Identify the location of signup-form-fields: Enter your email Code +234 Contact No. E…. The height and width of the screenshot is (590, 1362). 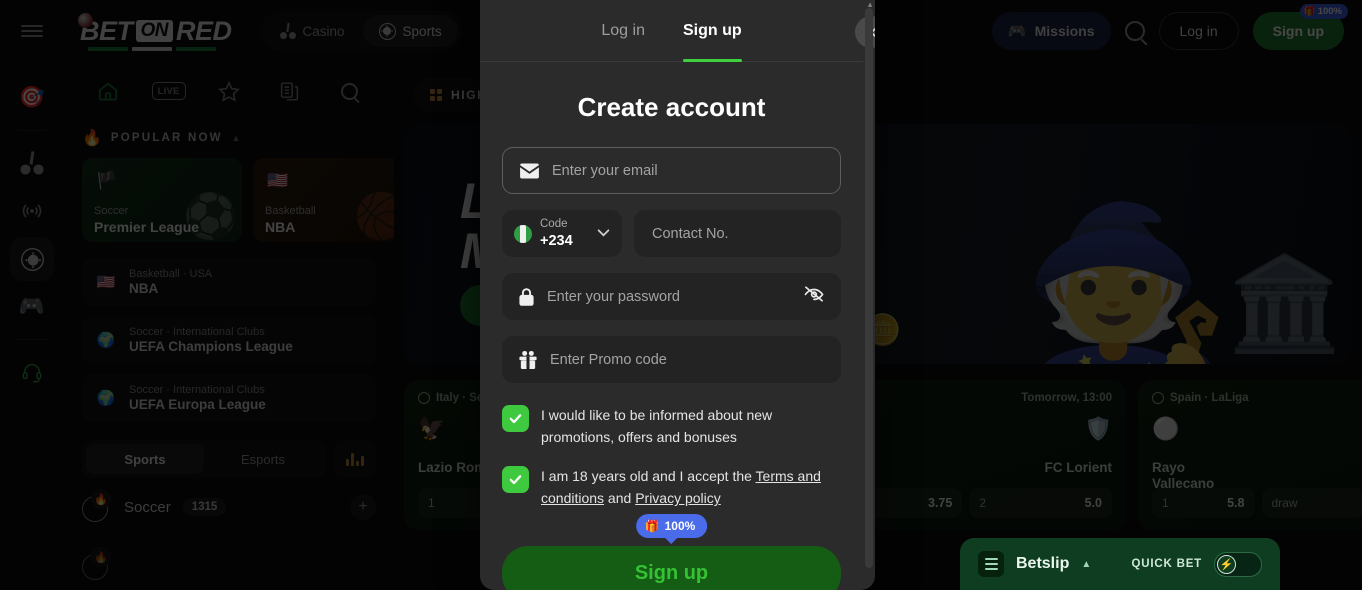
(671, 265).